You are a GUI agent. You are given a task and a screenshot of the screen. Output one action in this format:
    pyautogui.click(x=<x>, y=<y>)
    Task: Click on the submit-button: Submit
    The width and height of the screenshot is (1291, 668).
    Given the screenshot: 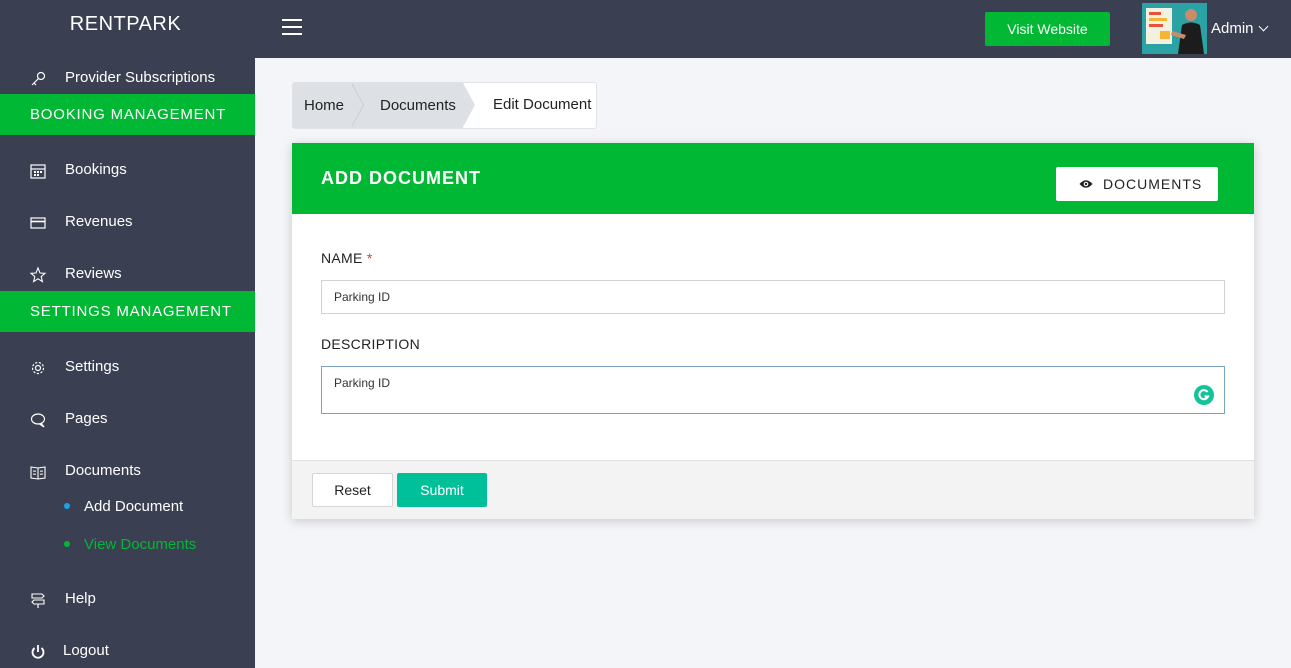 What is the action you would take?
    pyautogui.click(x=442, y=490)
    